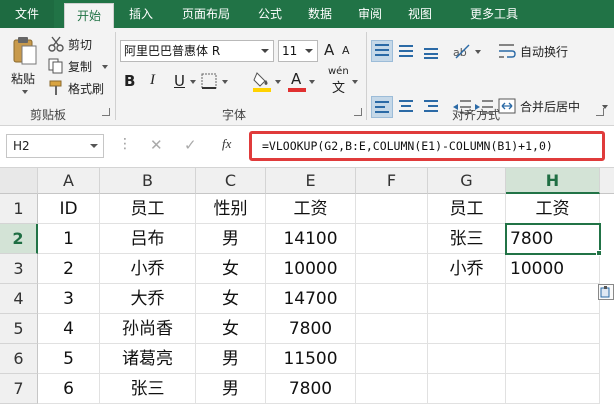 This screenshot has height=408, width=614. What do you see at coordinates (79, 88) in the screenshot?
I see `format-painter-button: 格式刷` at bounding box center [79, 88].